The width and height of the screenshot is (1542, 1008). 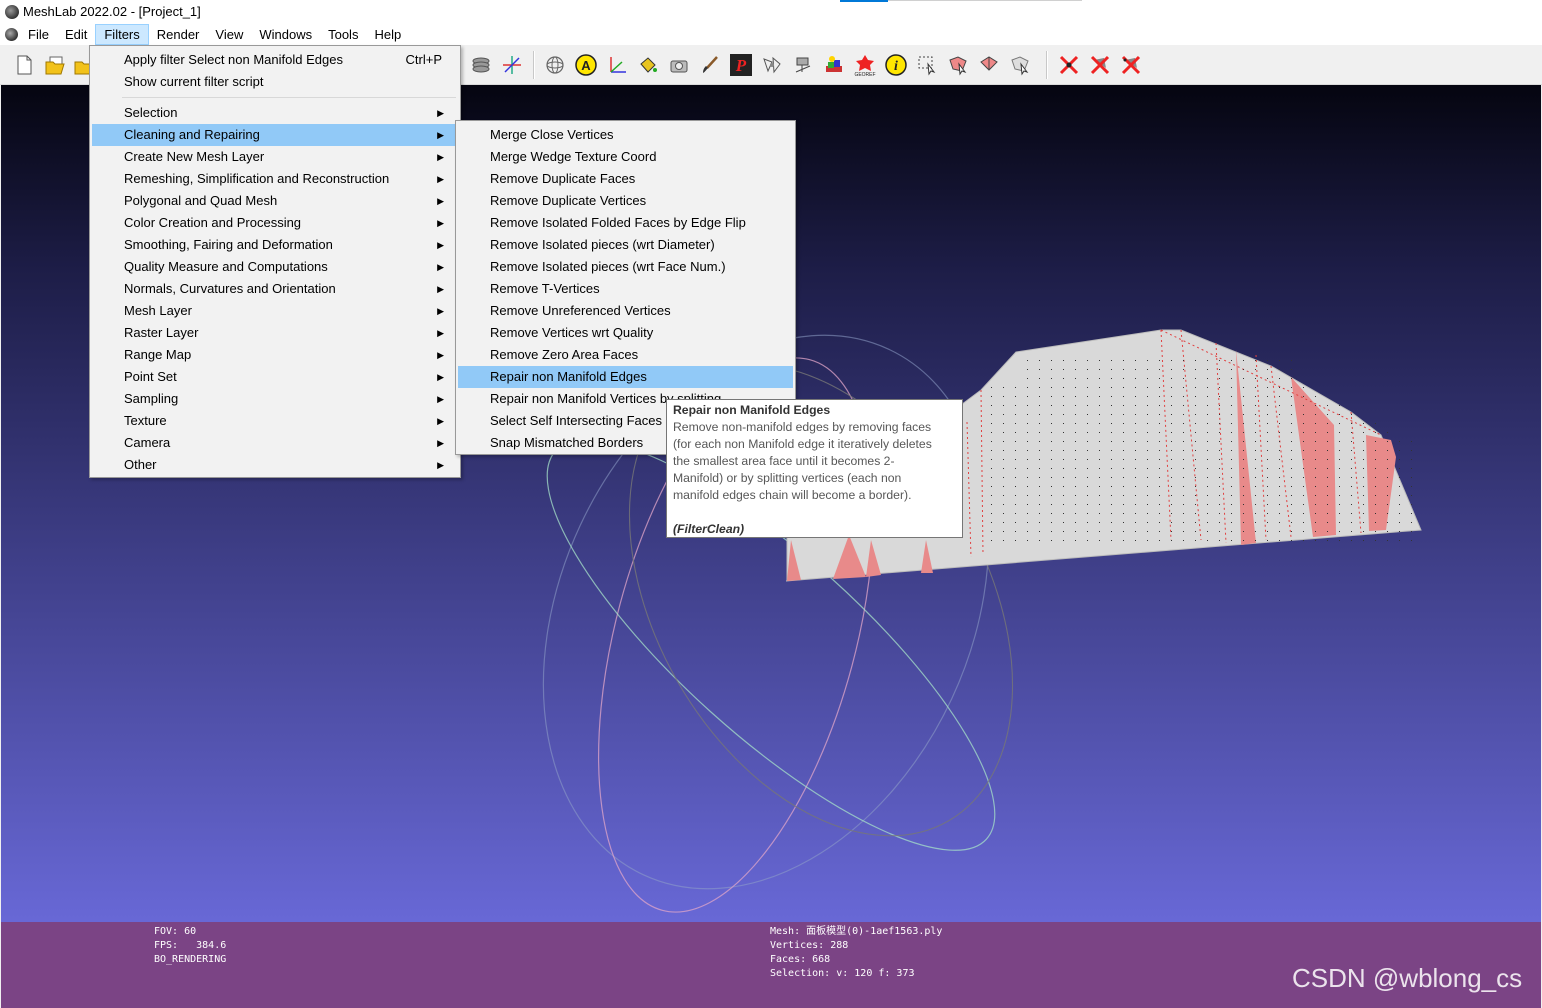 I want to click on menu-filters: Filters, so click(x=122, y=34).